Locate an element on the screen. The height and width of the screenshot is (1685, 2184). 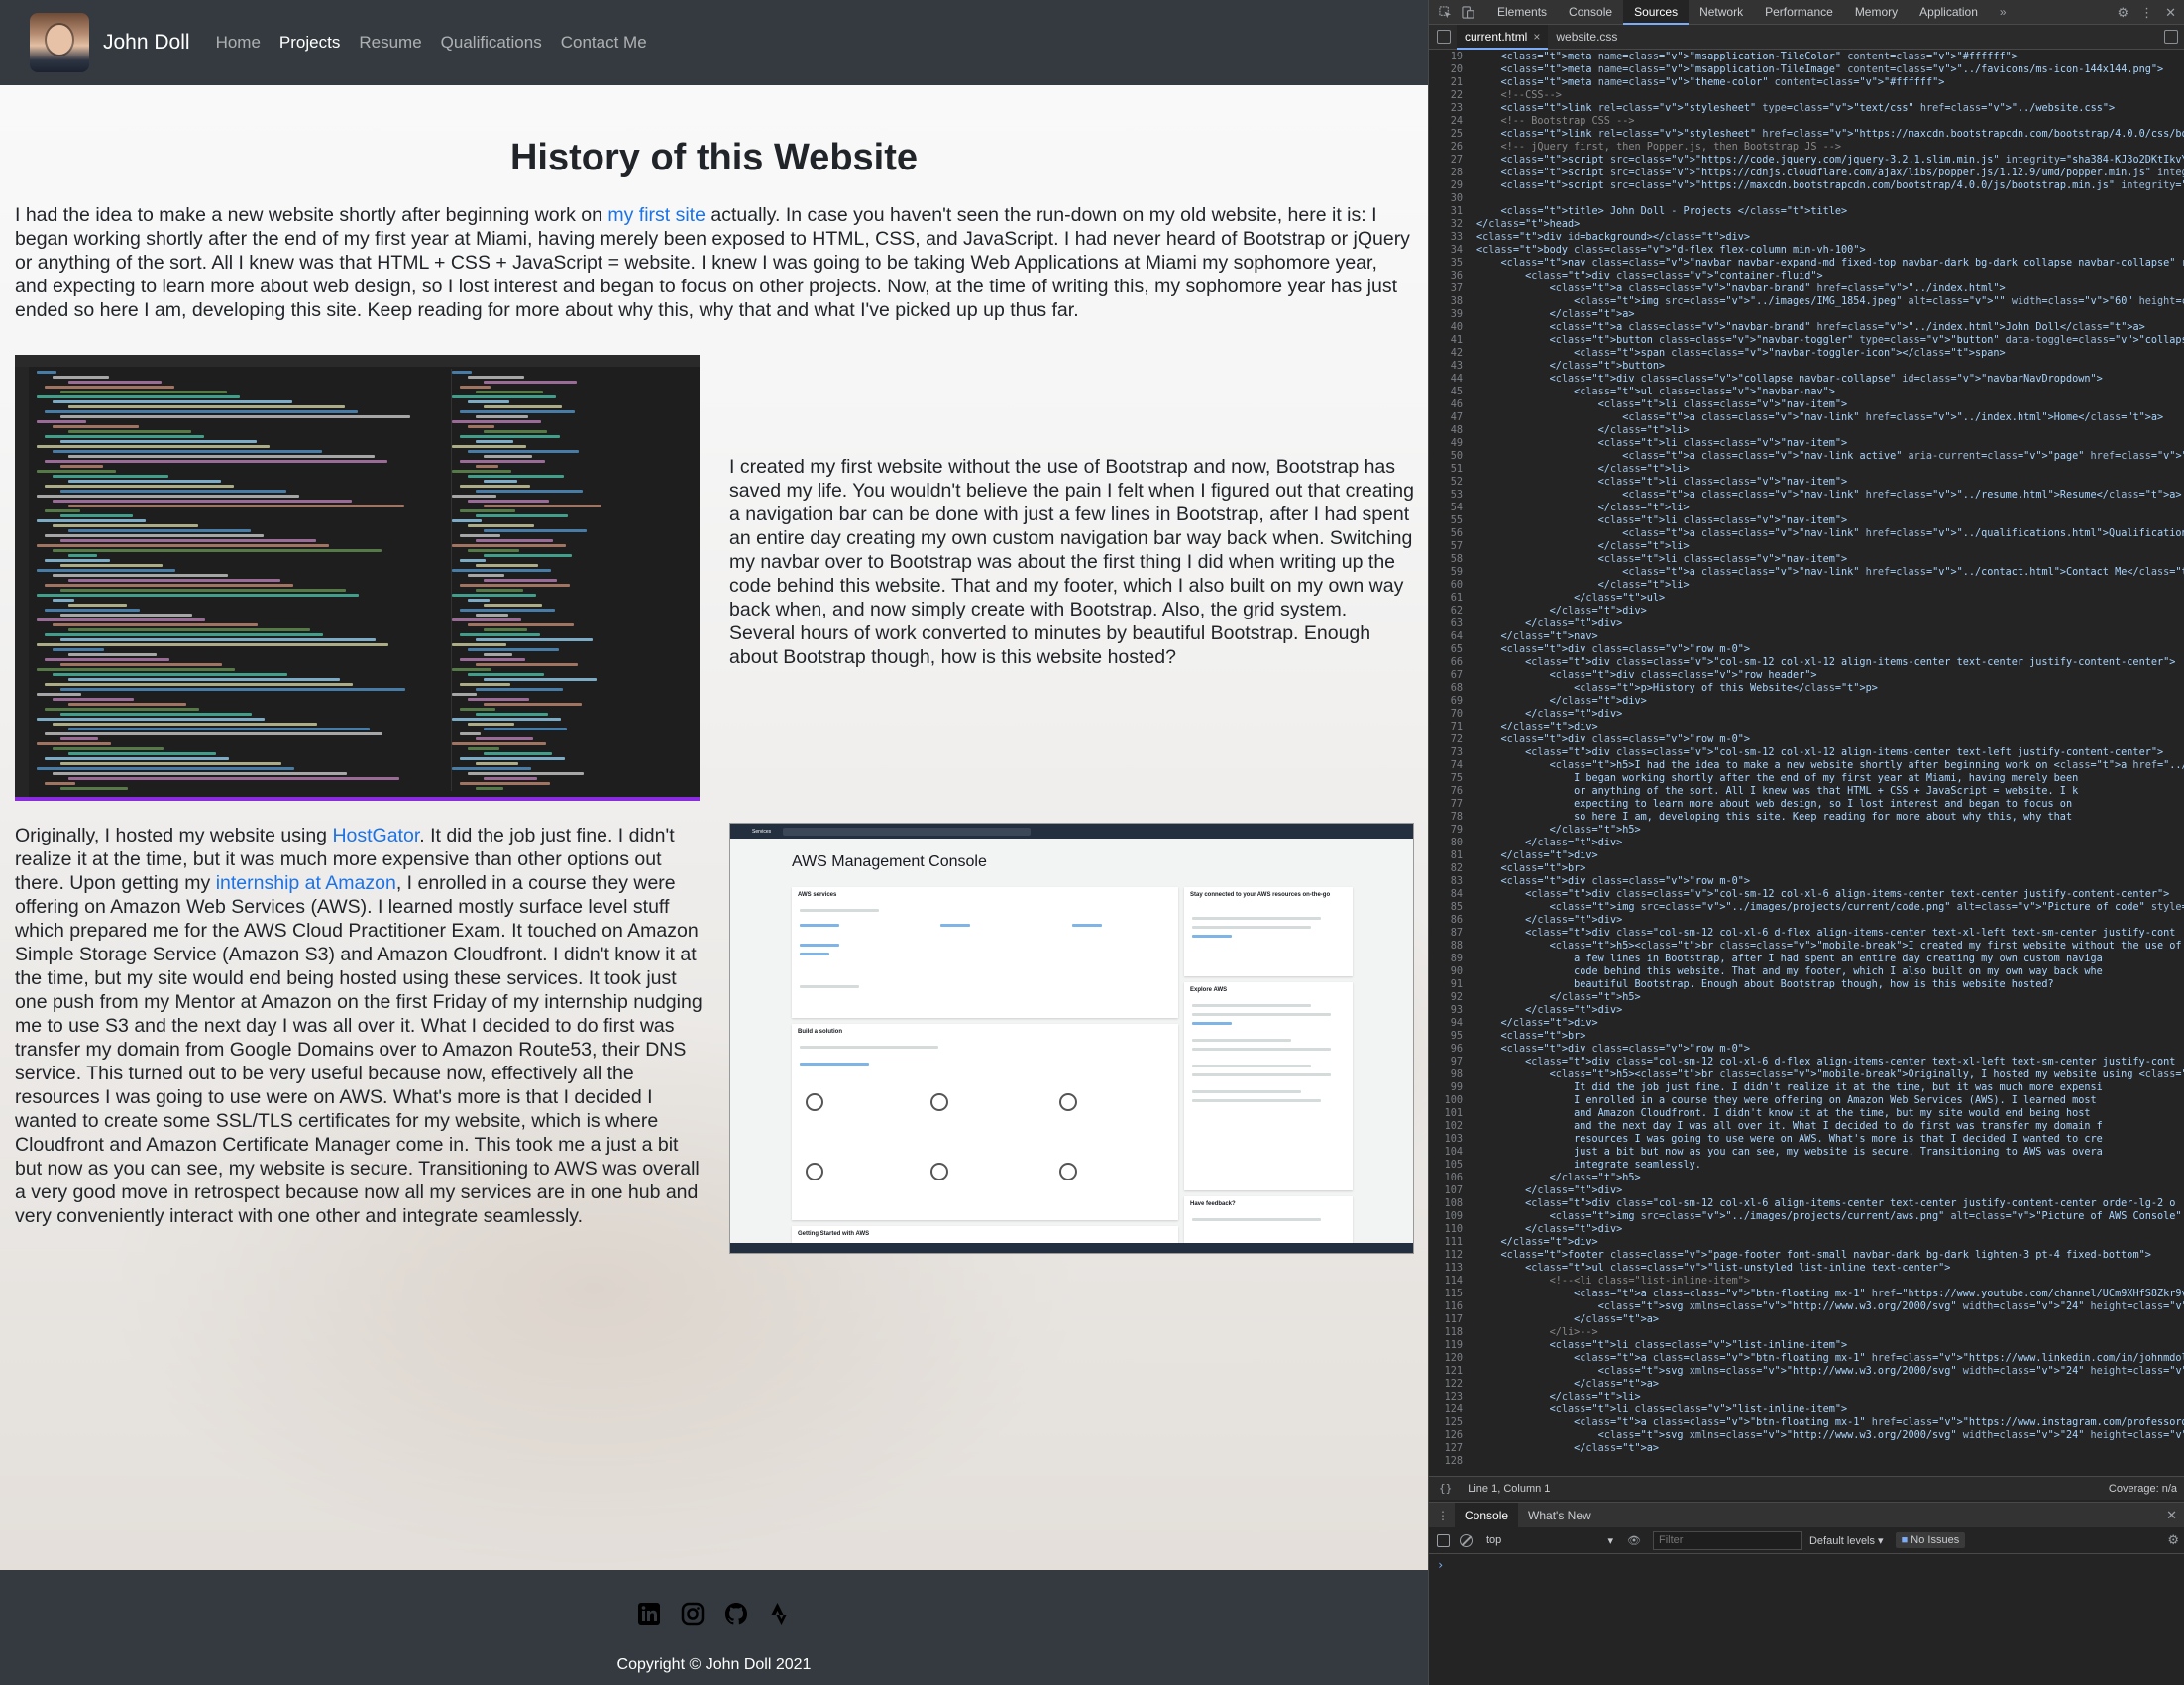
code-line: 118 </li>--> is located at coordinates (1806, 1332).